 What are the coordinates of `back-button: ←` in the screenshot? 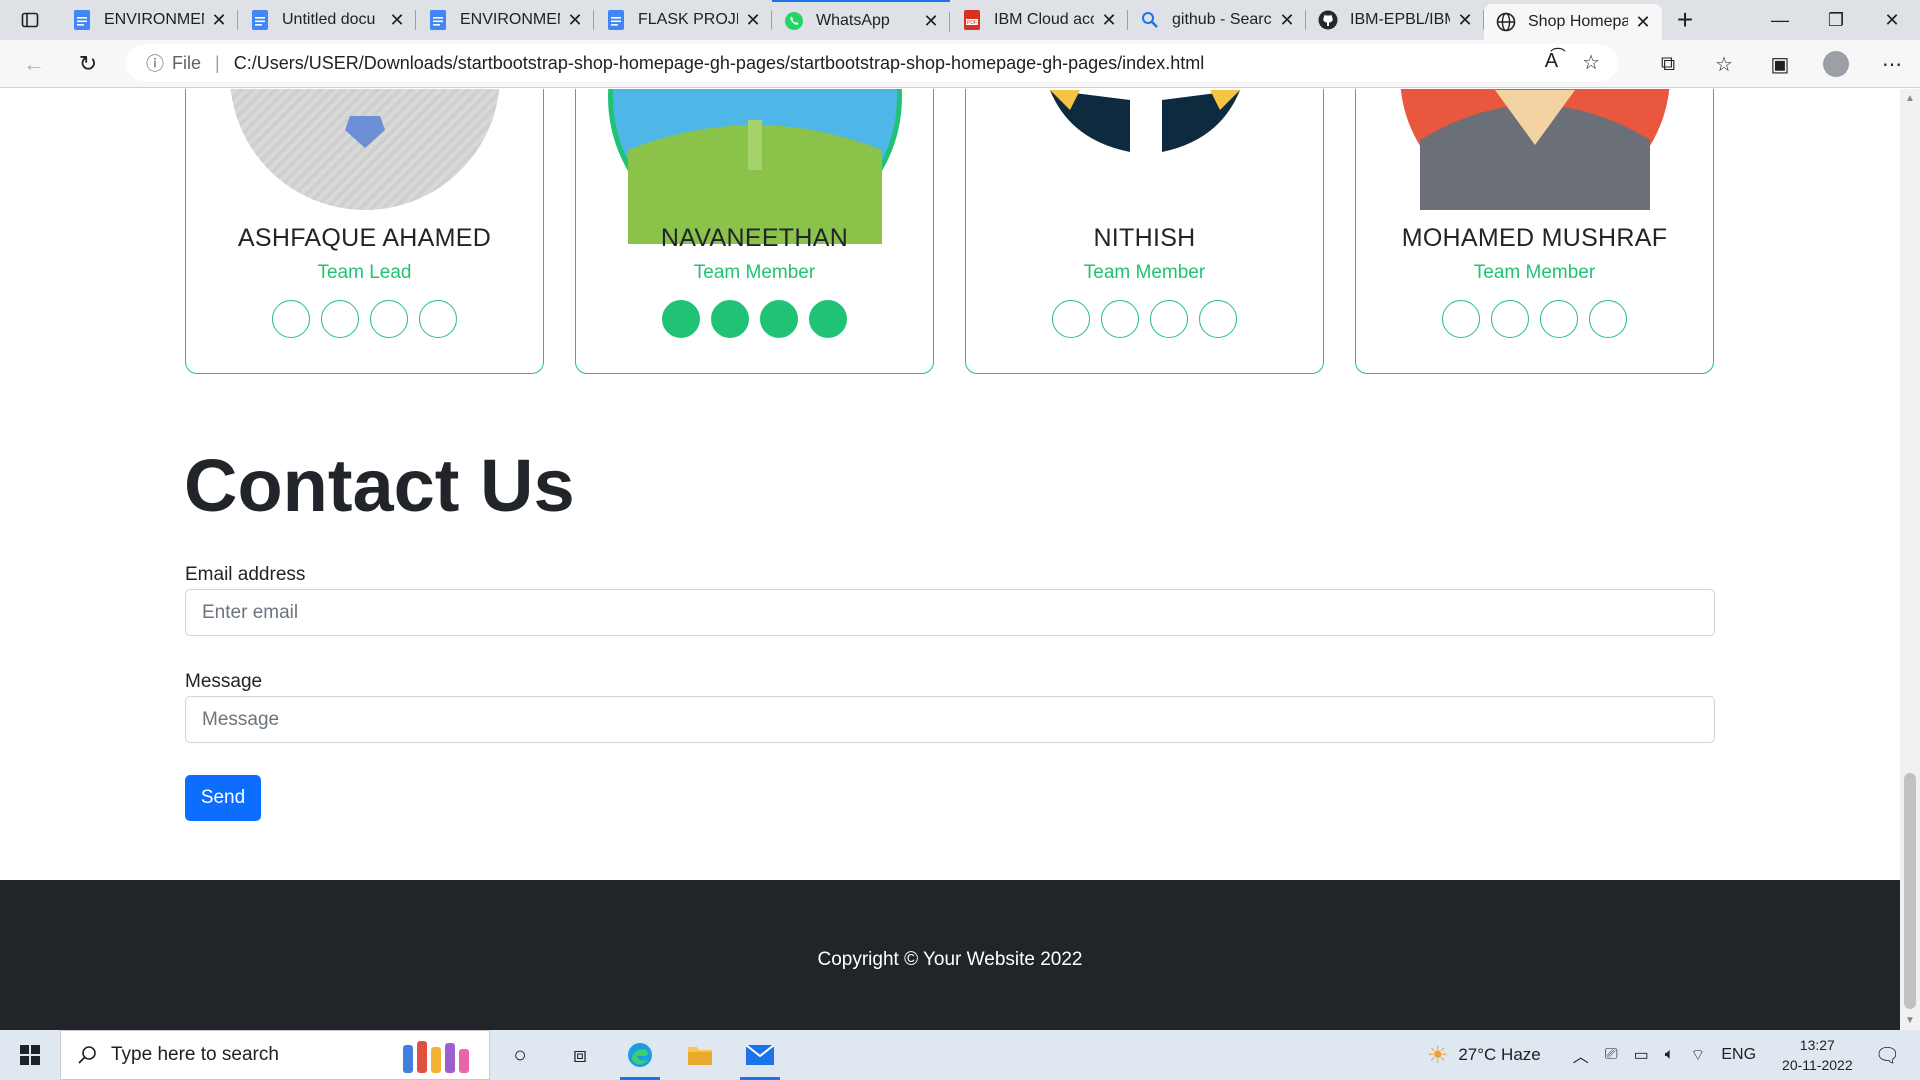 It's located at (34, 64).